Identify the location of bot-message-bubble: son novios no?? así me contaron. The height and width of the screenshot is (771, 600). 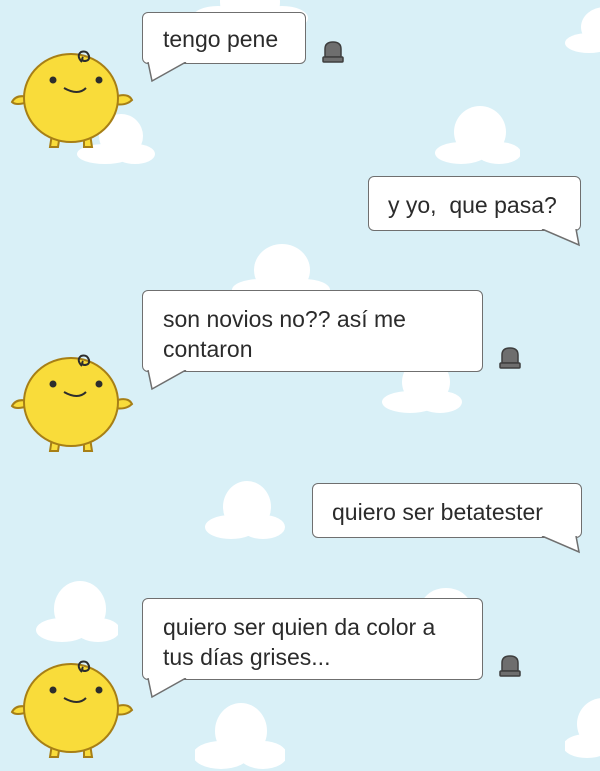
(312, 331).